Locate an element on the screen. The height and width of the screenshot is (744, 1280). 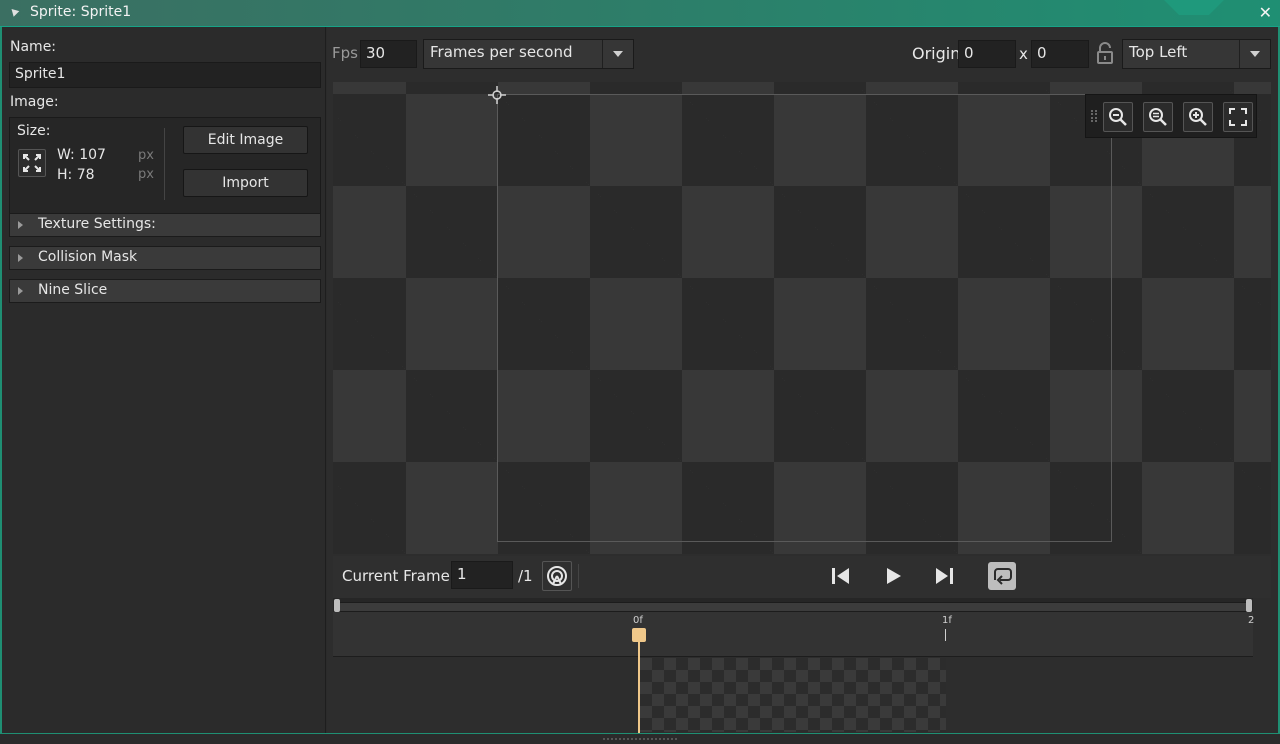
edit-image-button: Edit Image is located at coordinates (245, 140).